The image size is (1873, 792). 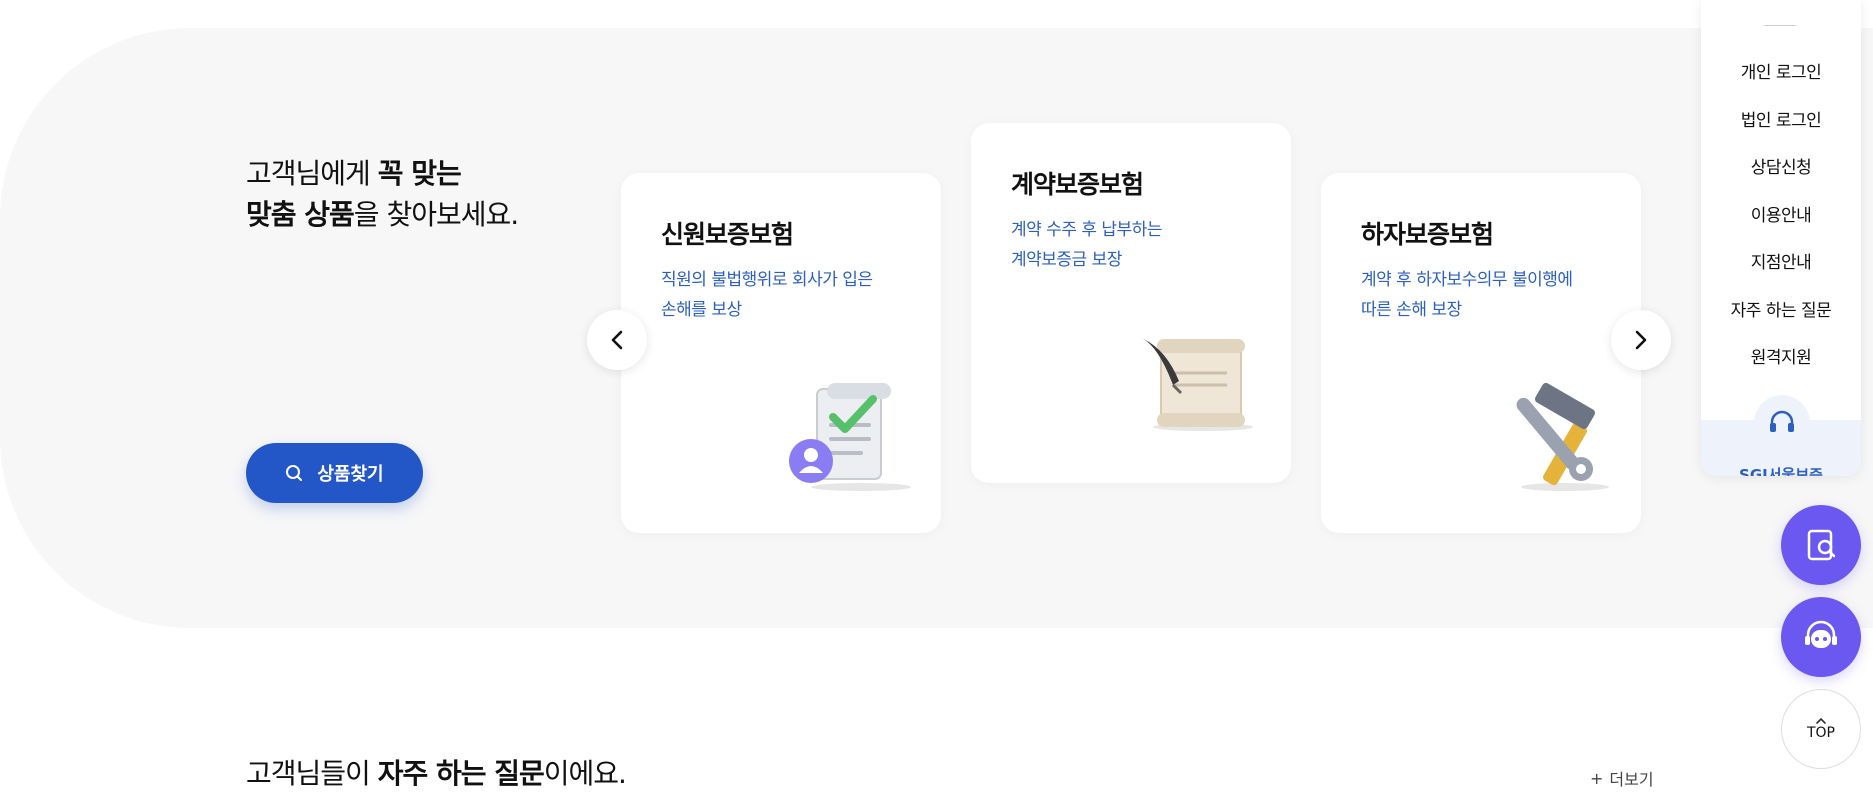 I want to click on headset-icon, so click(x=1782, y=423).